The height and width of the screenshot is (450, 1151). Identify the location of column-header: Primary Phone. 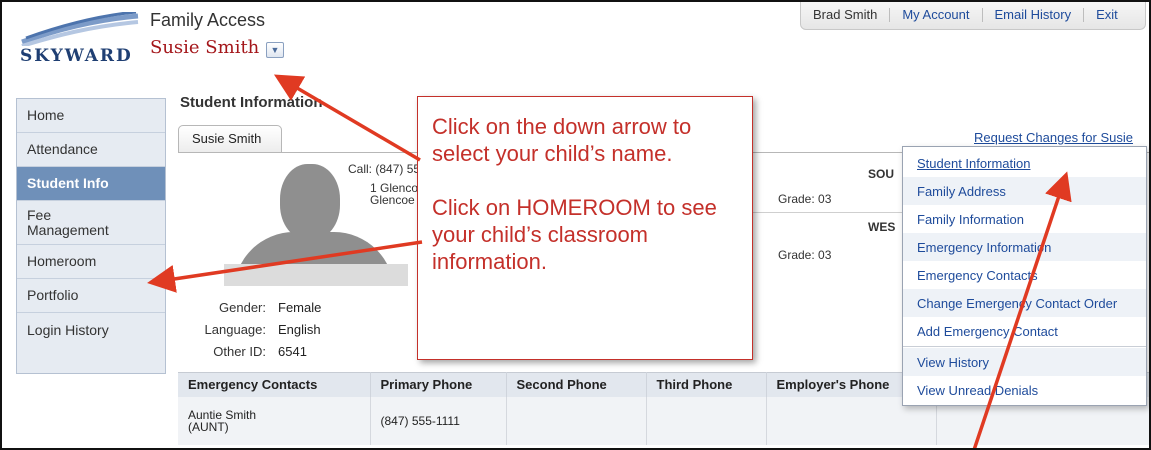
(438, 384).